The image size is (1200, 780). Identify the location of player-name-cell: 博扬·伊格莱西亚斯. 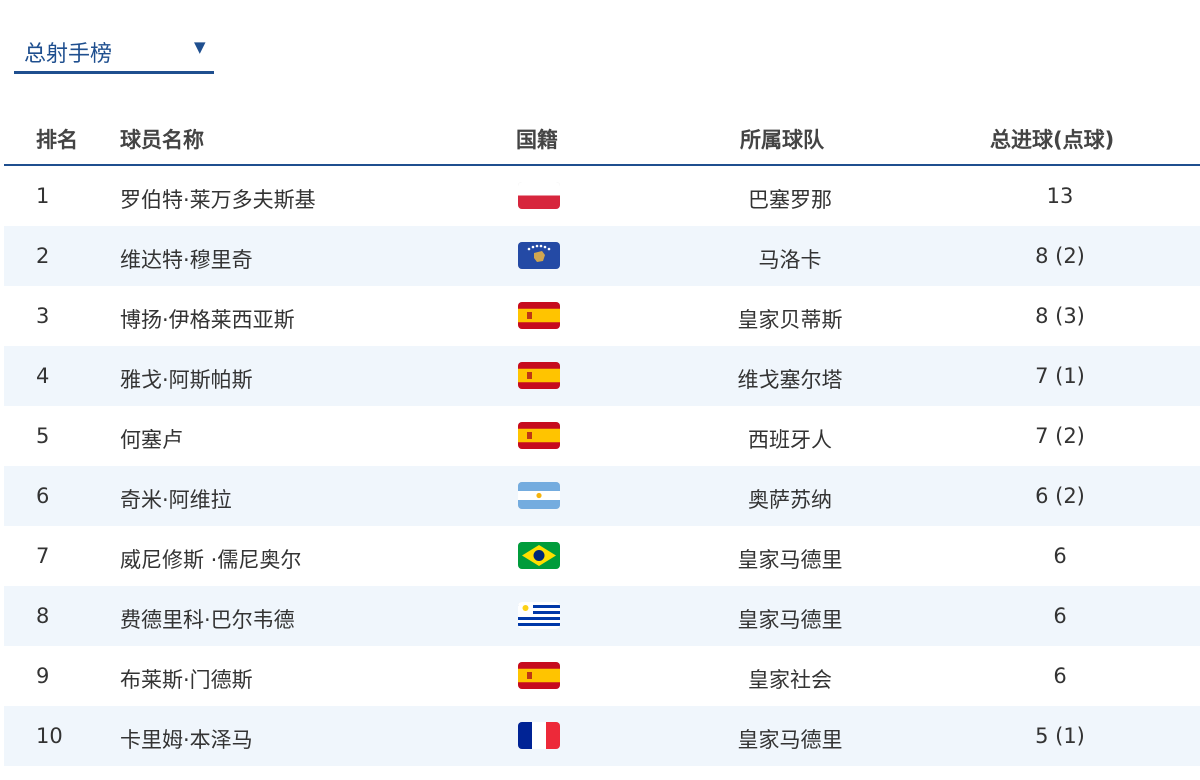
(207, 320).